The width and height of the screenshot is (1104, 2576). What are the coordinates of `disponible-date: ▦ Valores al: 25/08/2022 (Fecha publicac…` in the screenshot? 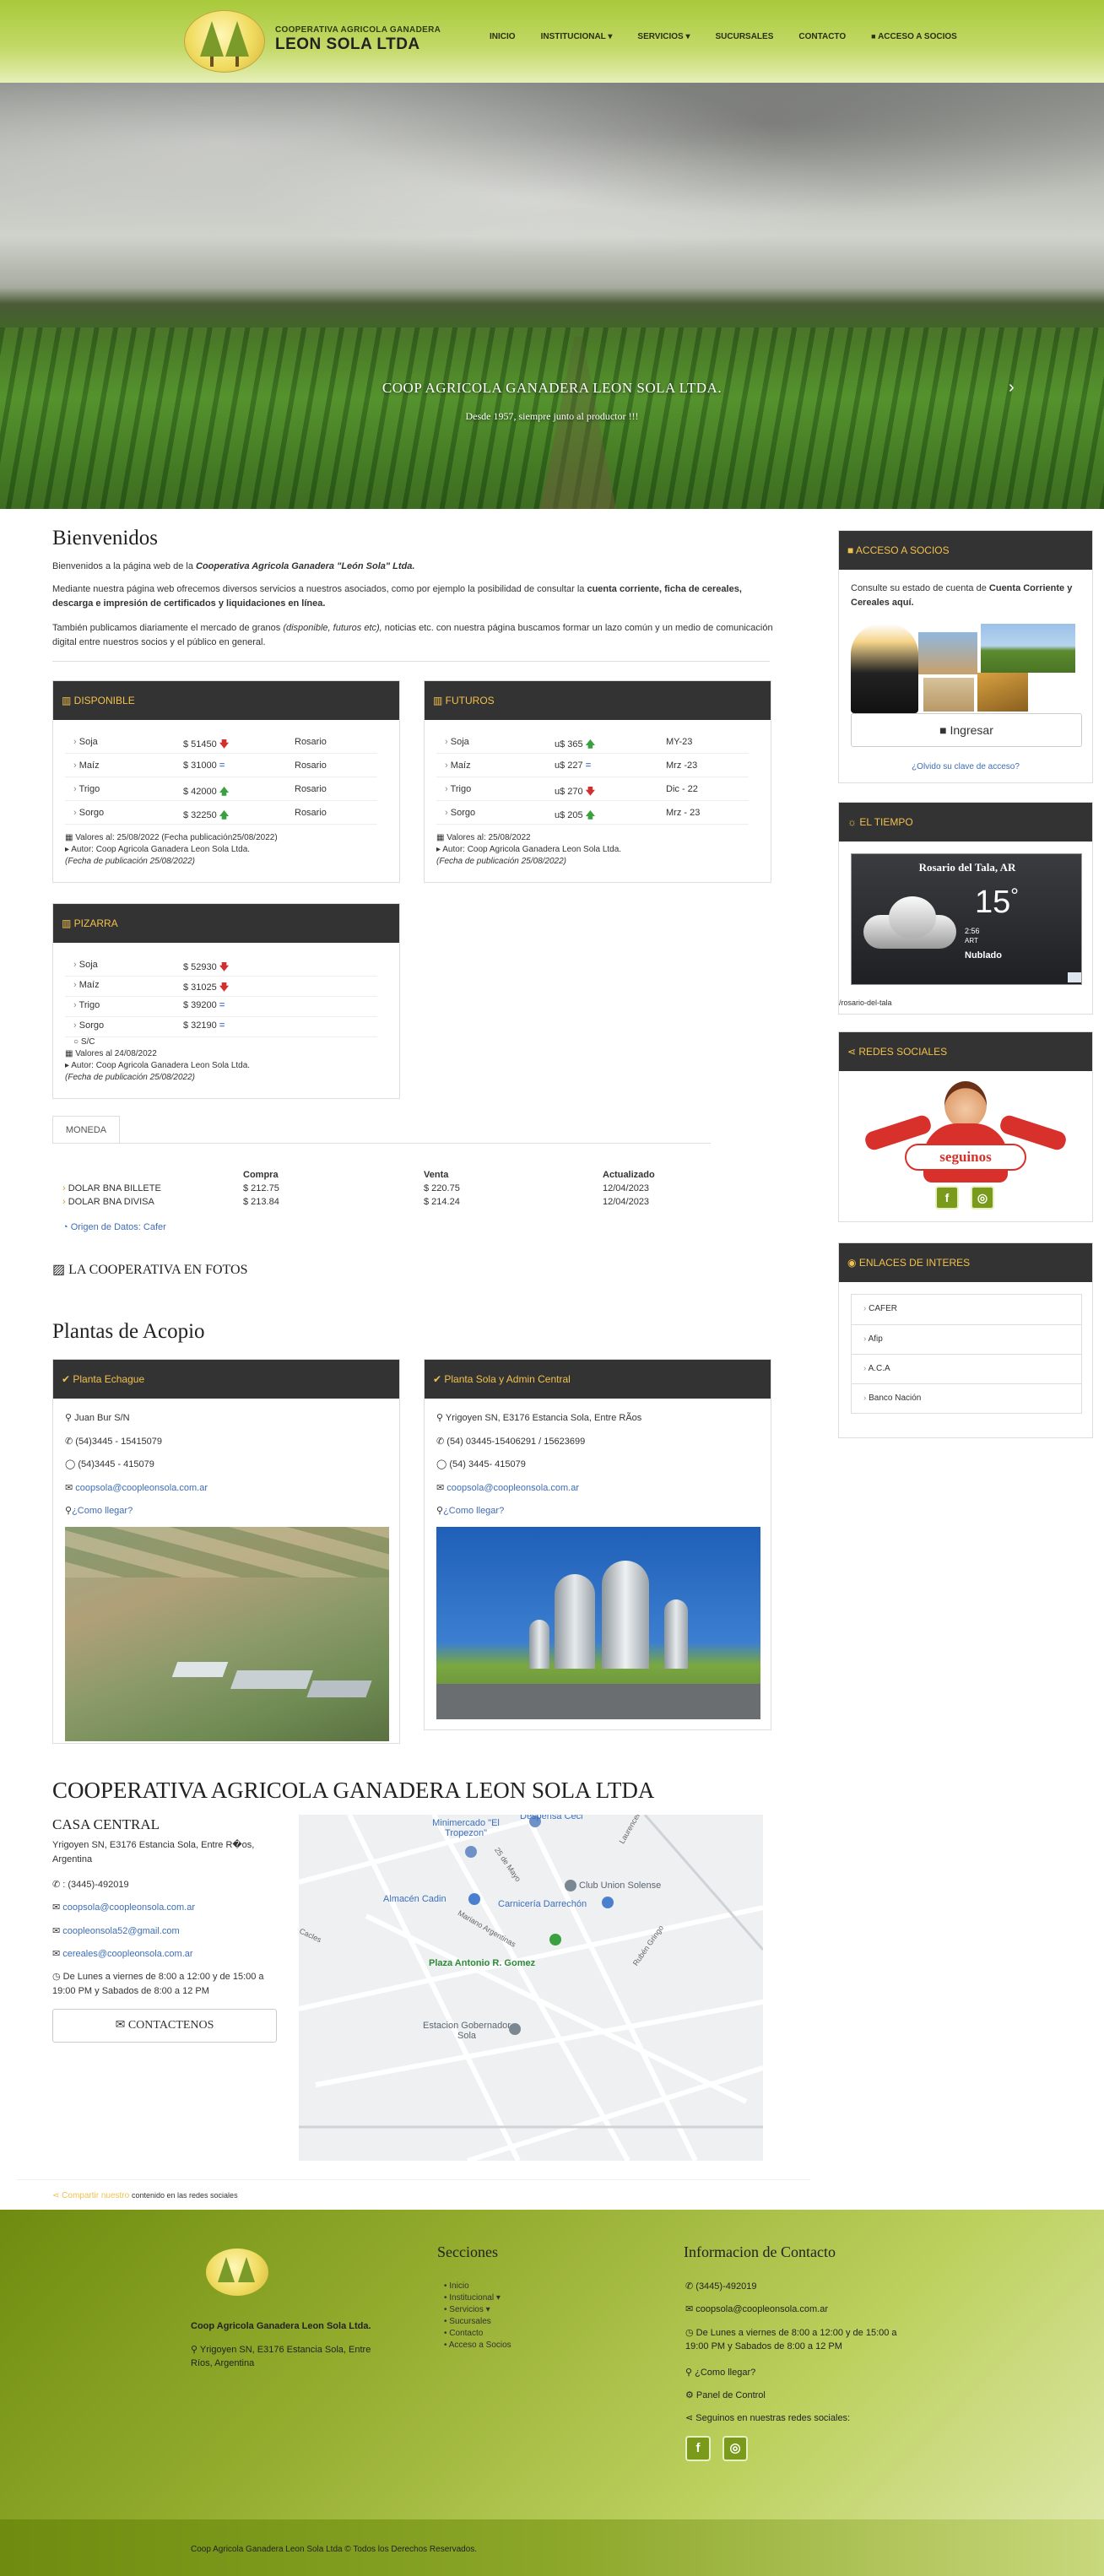 It's located at (171, 837).